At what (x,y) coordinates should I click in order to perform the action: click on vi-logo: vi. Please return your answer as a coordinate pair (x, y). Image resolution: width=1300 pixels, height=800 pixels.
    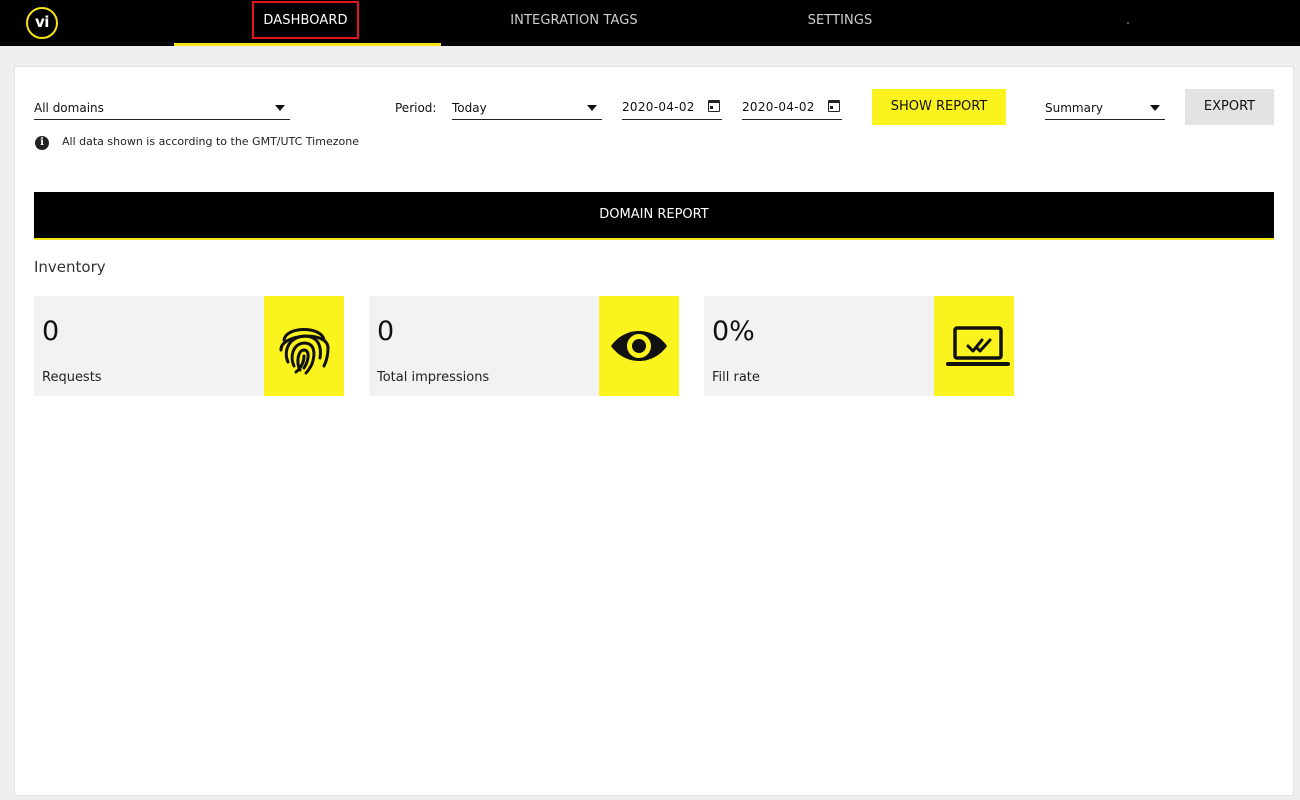
    Looking at the image, I should click on (42, 23).